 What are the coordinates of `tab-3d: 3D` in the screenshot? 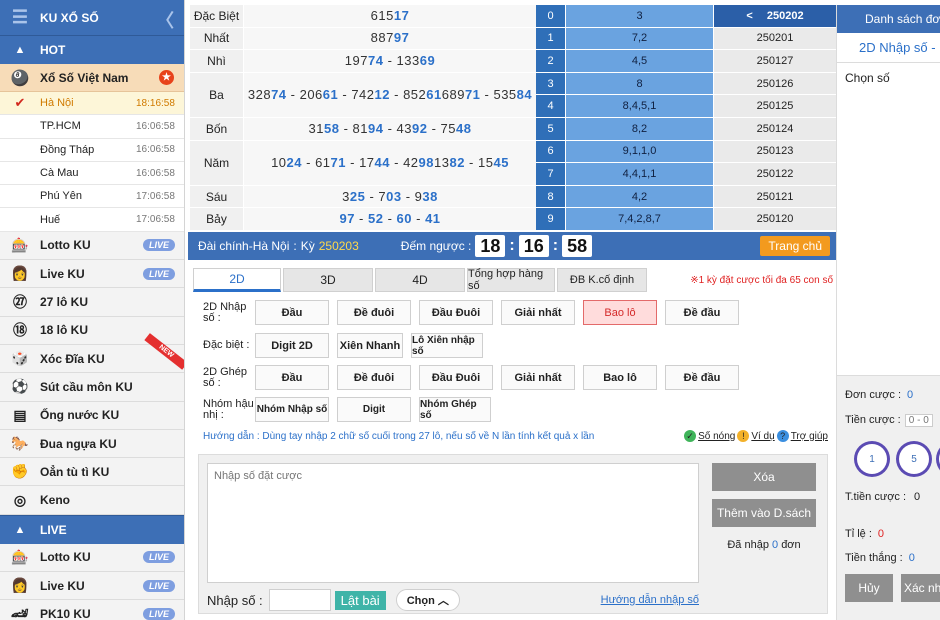 It's located at (328, 280).